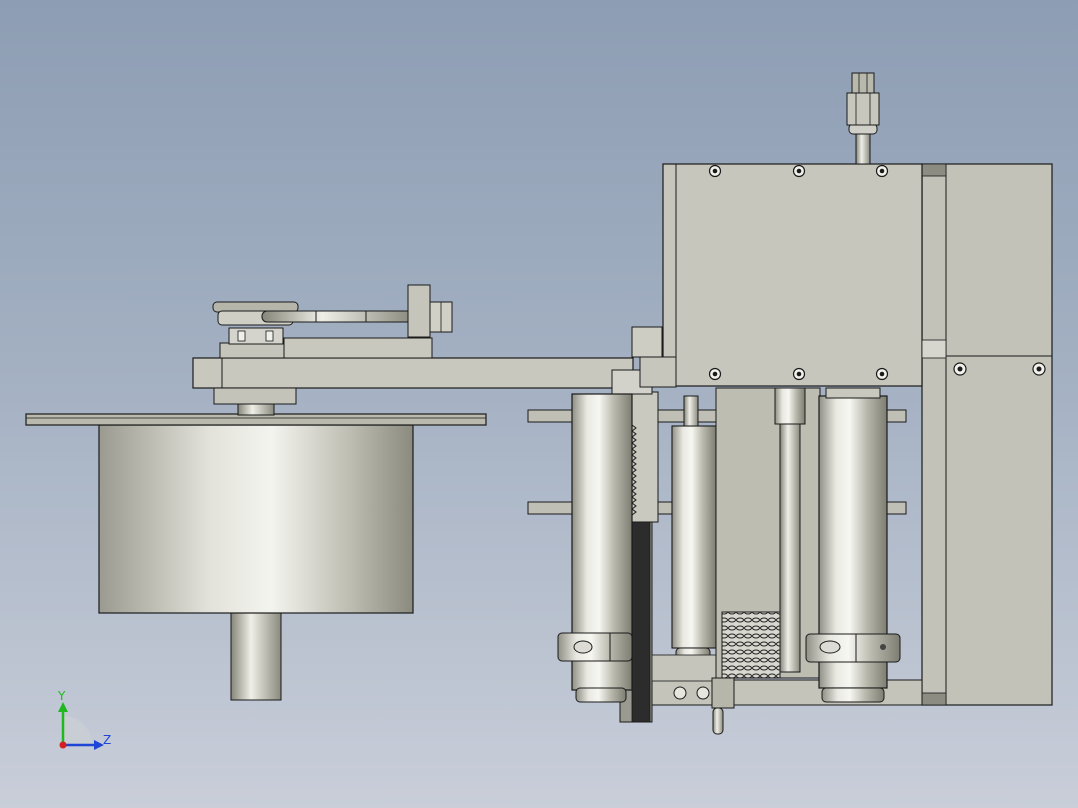  I want to click on coordinate-triad: Y Z, so click(84, 719).